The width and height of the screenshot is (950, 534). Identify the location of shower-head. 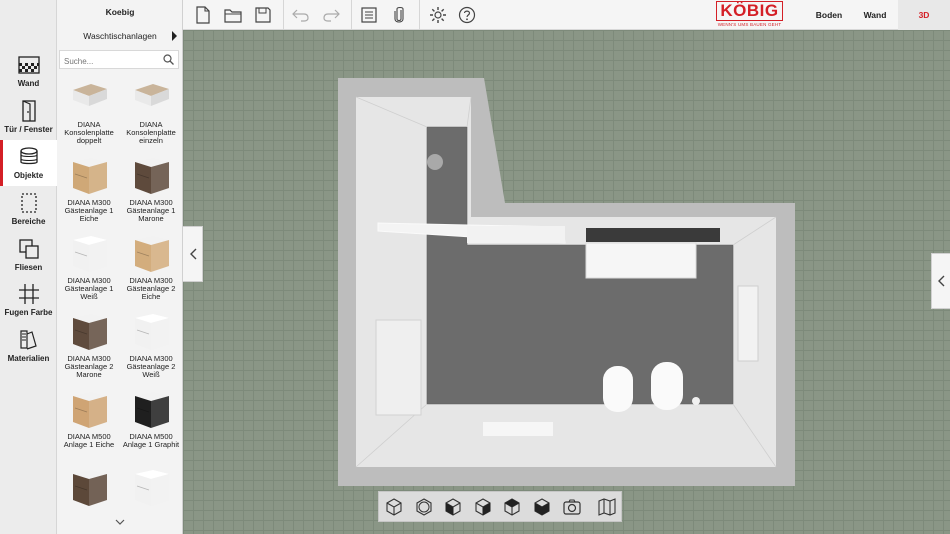
(435, 162).